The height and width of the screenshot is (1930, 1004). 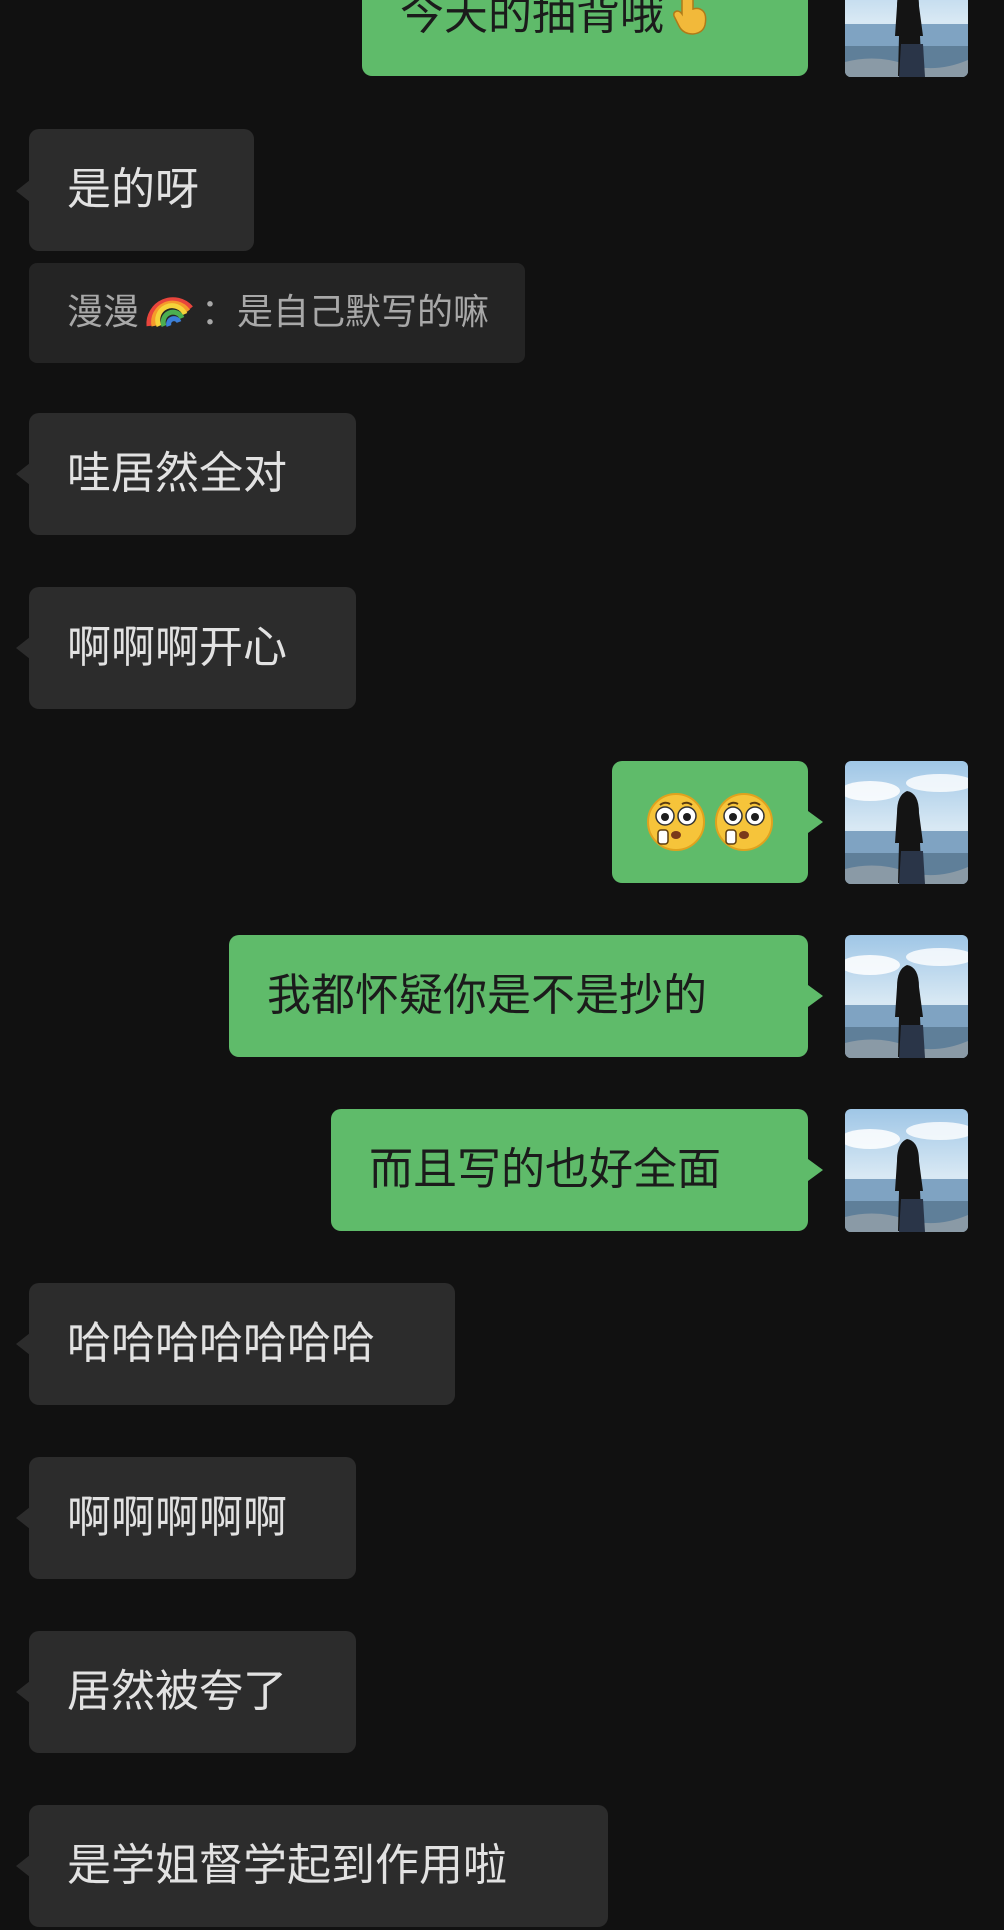 I want to click on outgoing-message-bubble, so click(x=710, y=822).